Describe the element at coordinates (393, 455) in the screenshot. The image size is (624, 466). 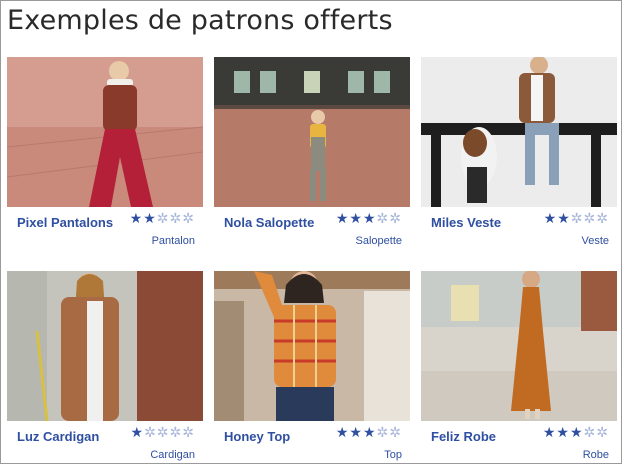
I see `pattern-category: Top` at that location.